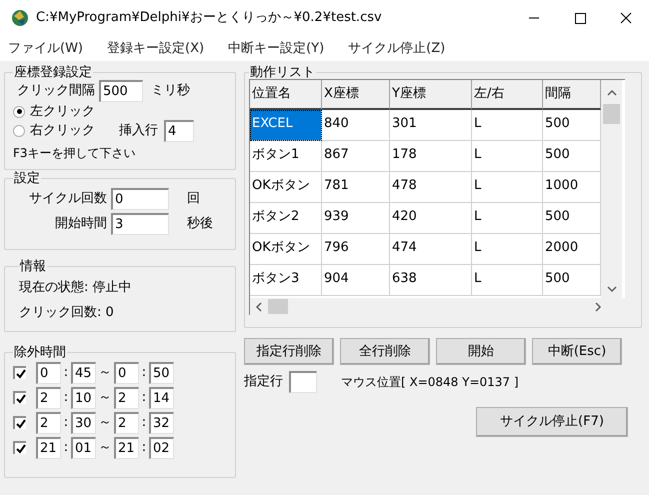 This screenshot has width=649, height=495. Describe the element at coordinates (179, 131) in the screenshot. I see `insert-row-field: 4` at that location.